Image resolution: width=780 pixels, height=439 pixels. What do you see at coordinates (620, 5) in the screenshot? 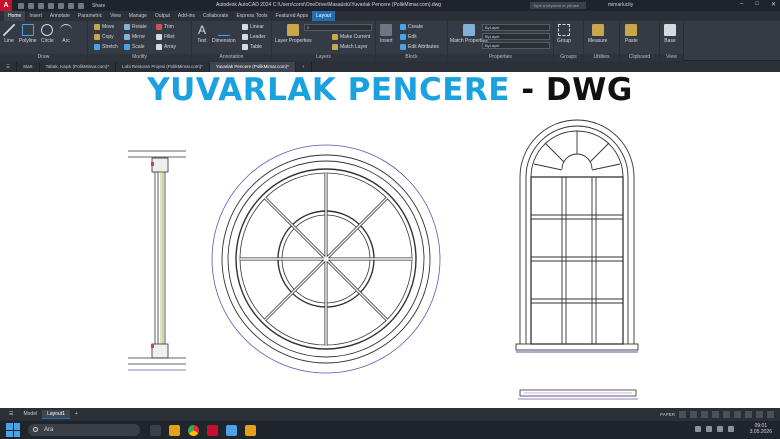
I see `user-account: mimarlucity` at bounding box center [620, 5].